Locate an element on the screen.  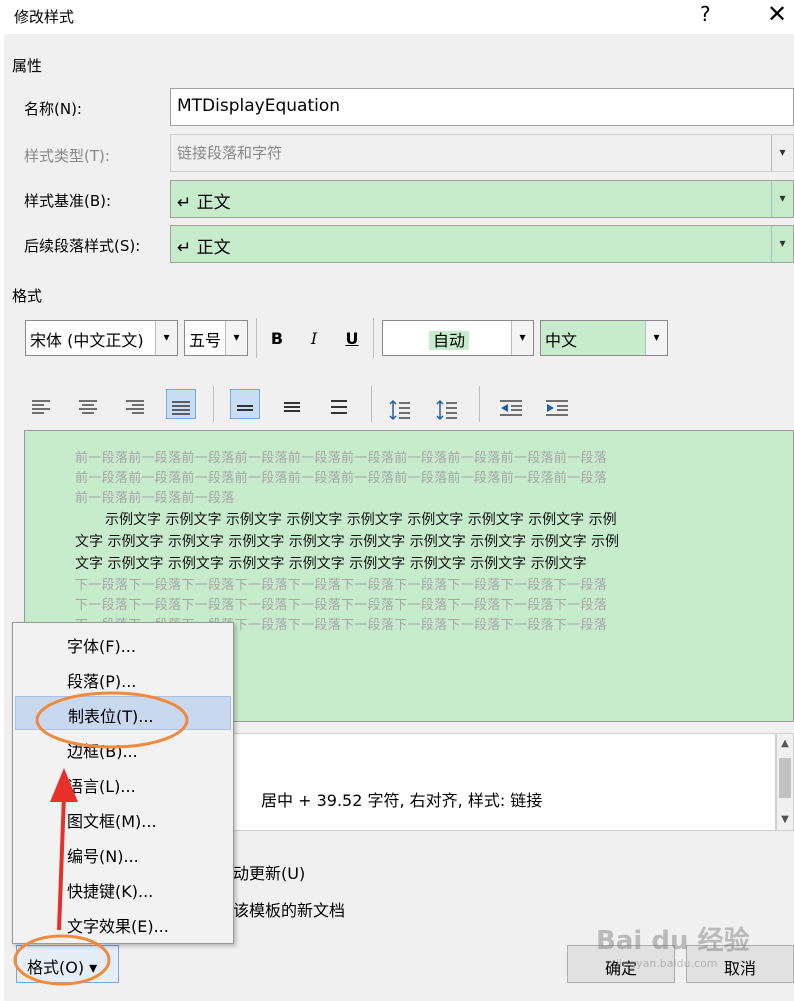
language-value: 中文 is located at coordinates (561, 340).